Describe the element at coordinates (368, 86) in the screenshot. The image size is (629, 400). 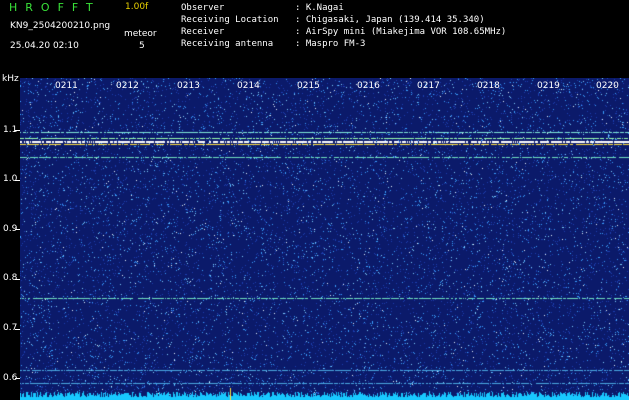
I see `x-tick-0216: 0216` at that location.